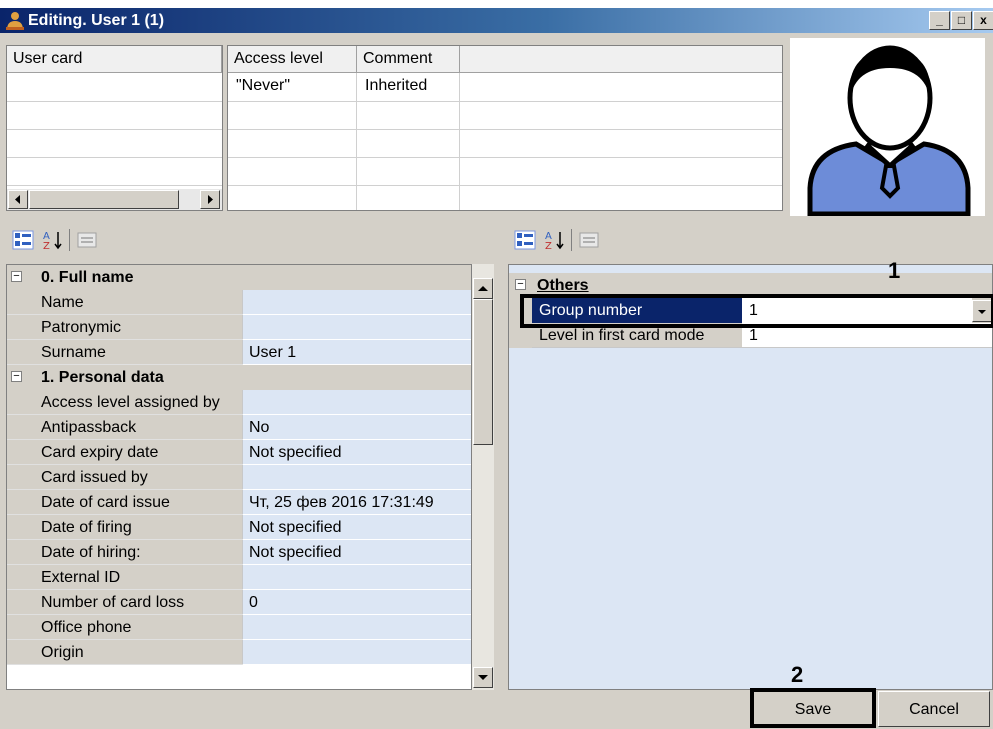  Describe the element at coordinates (483, 372) in the screenshot. I see `scroll-thumb-vertical` at that location.